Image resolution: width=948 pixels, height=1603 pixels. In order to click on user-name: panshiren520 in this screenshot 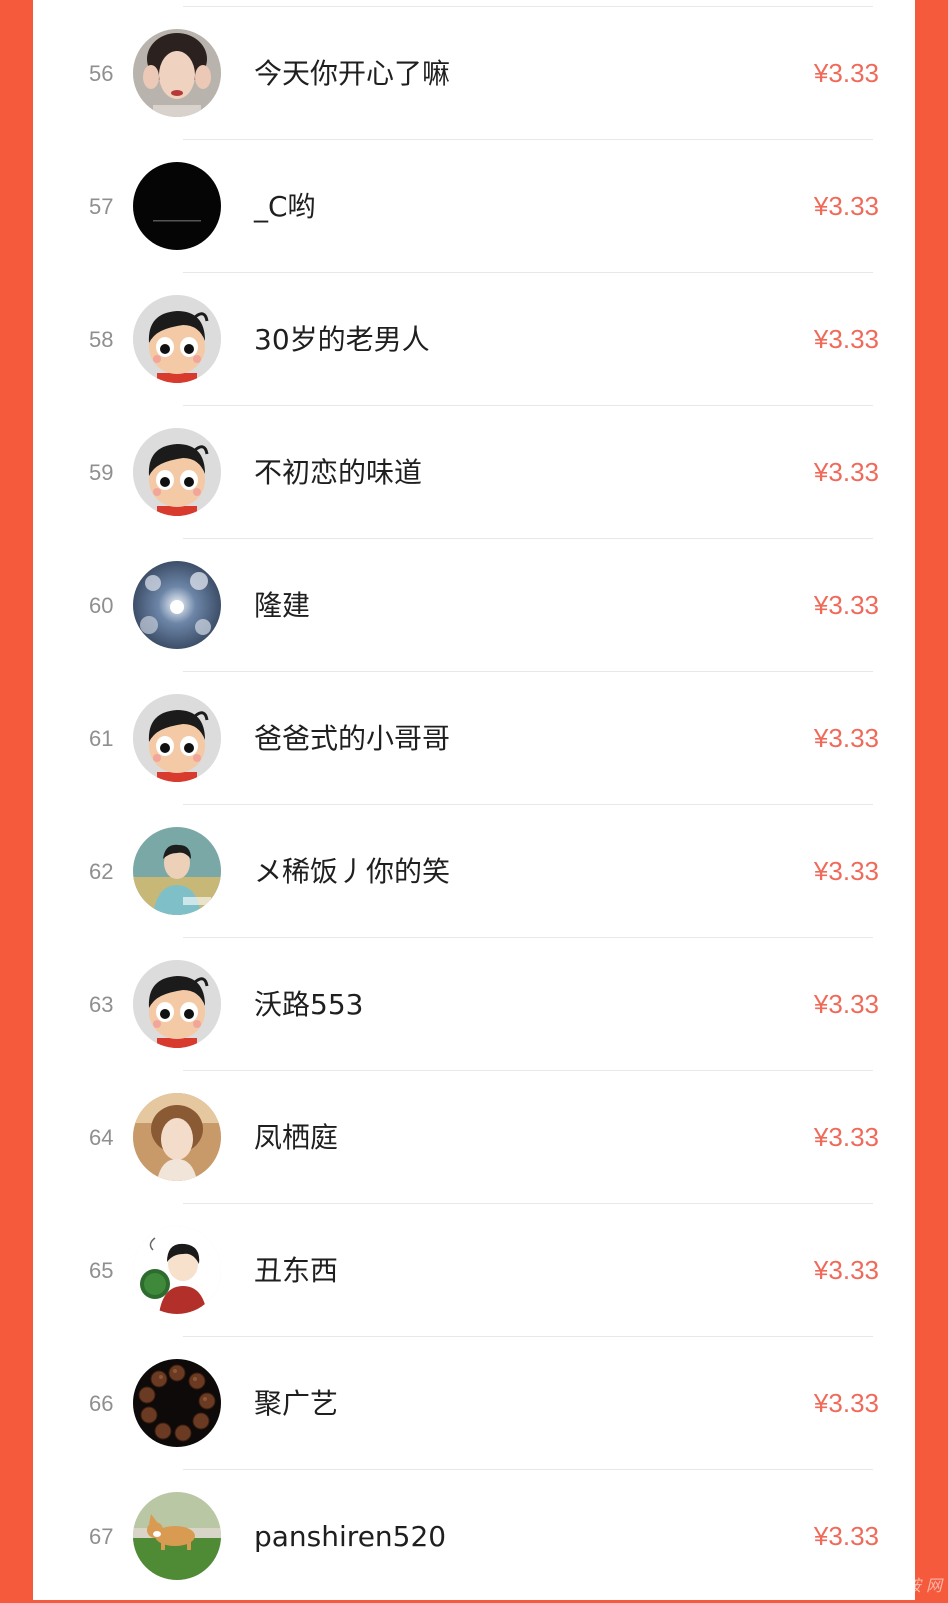, I will do `click(350, 1536)`.